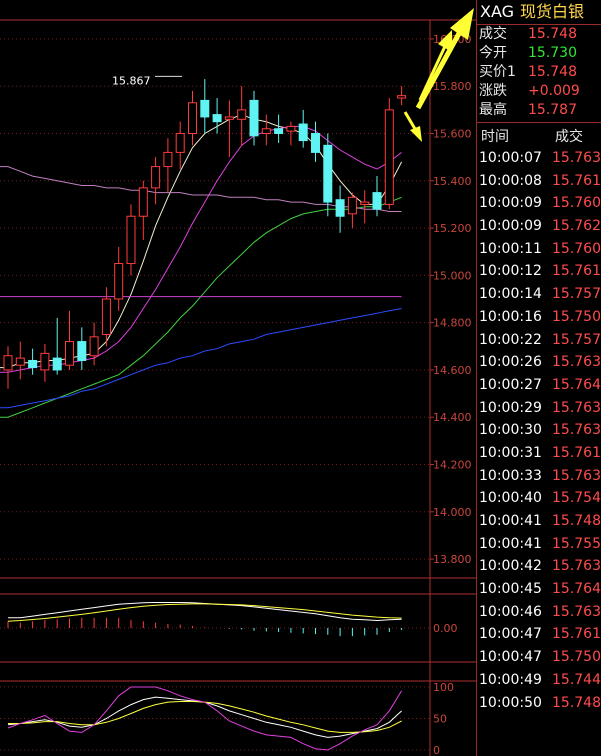 This screenshot has width=601, height=756. Describe the element at coordinates (510, 294) in the screenshot. I see `tick-time: 10:00:14` at that location.